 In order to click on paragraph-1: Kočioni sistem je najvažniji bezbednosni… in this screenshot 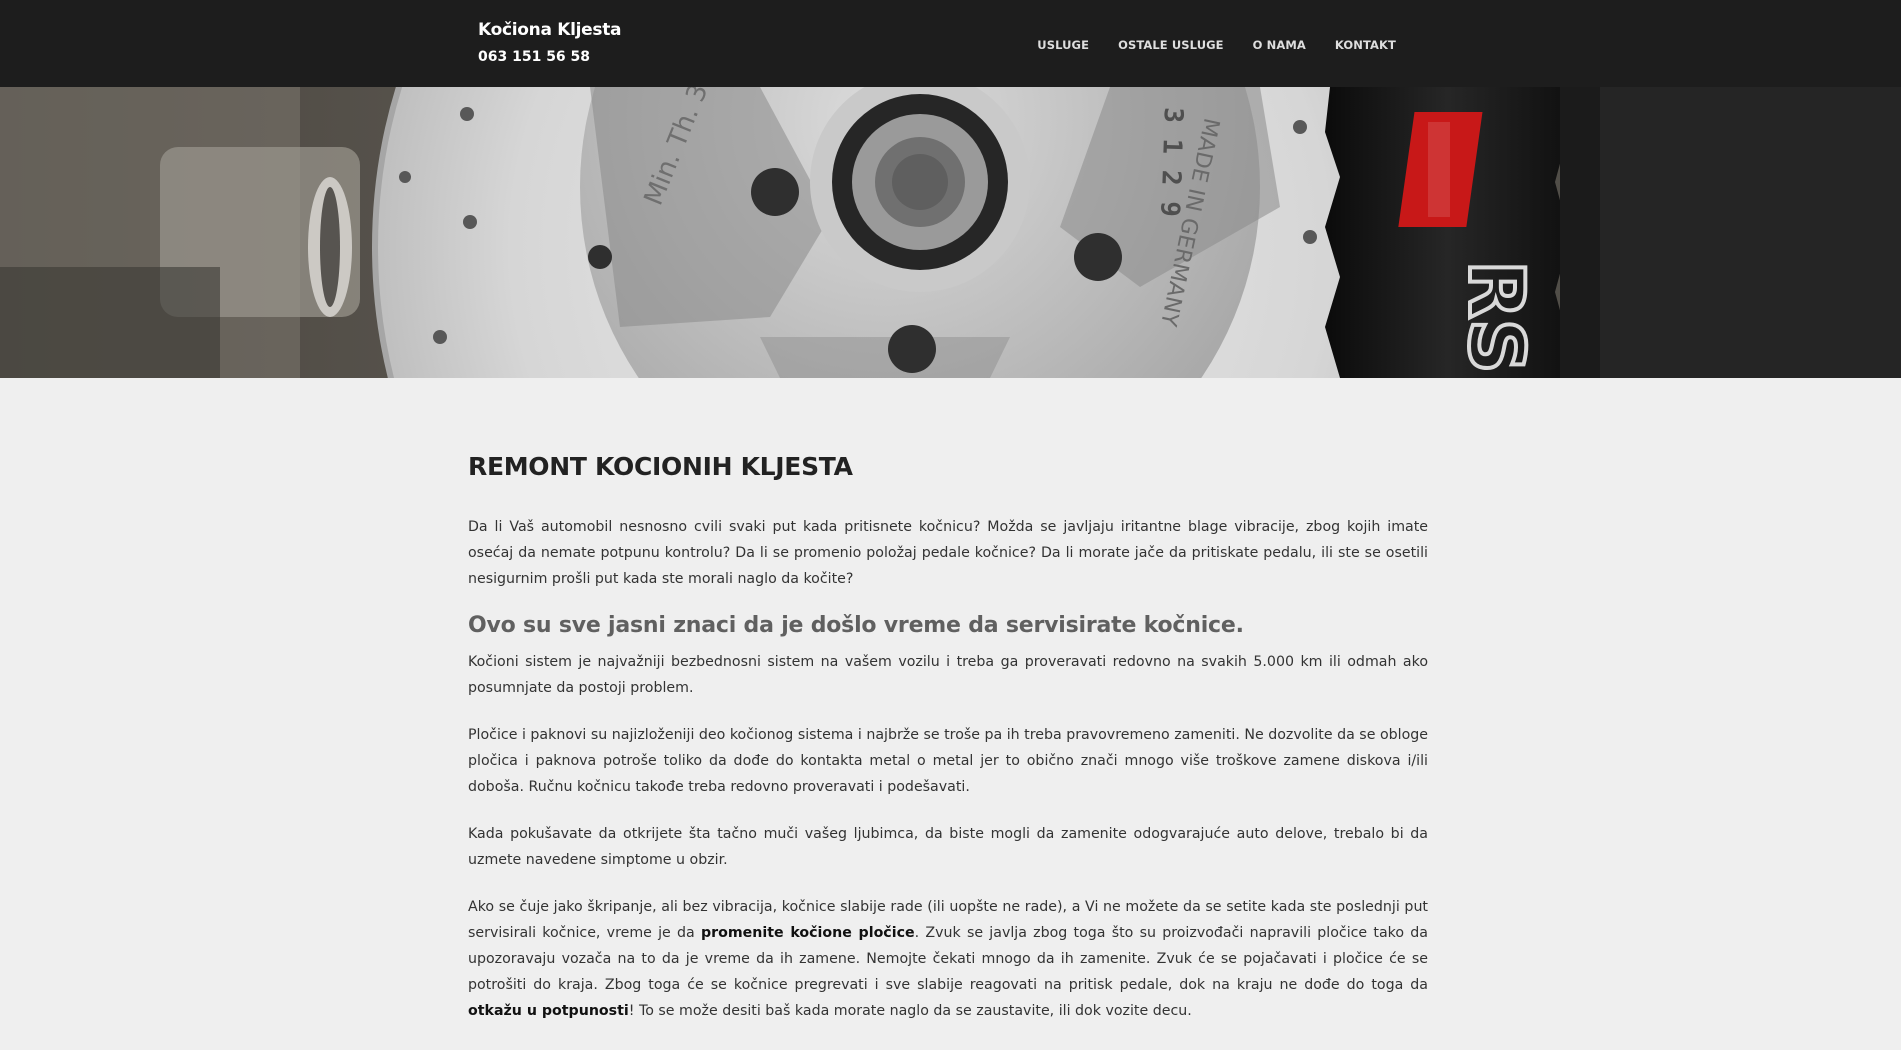, I will do `click(948, 675)`.